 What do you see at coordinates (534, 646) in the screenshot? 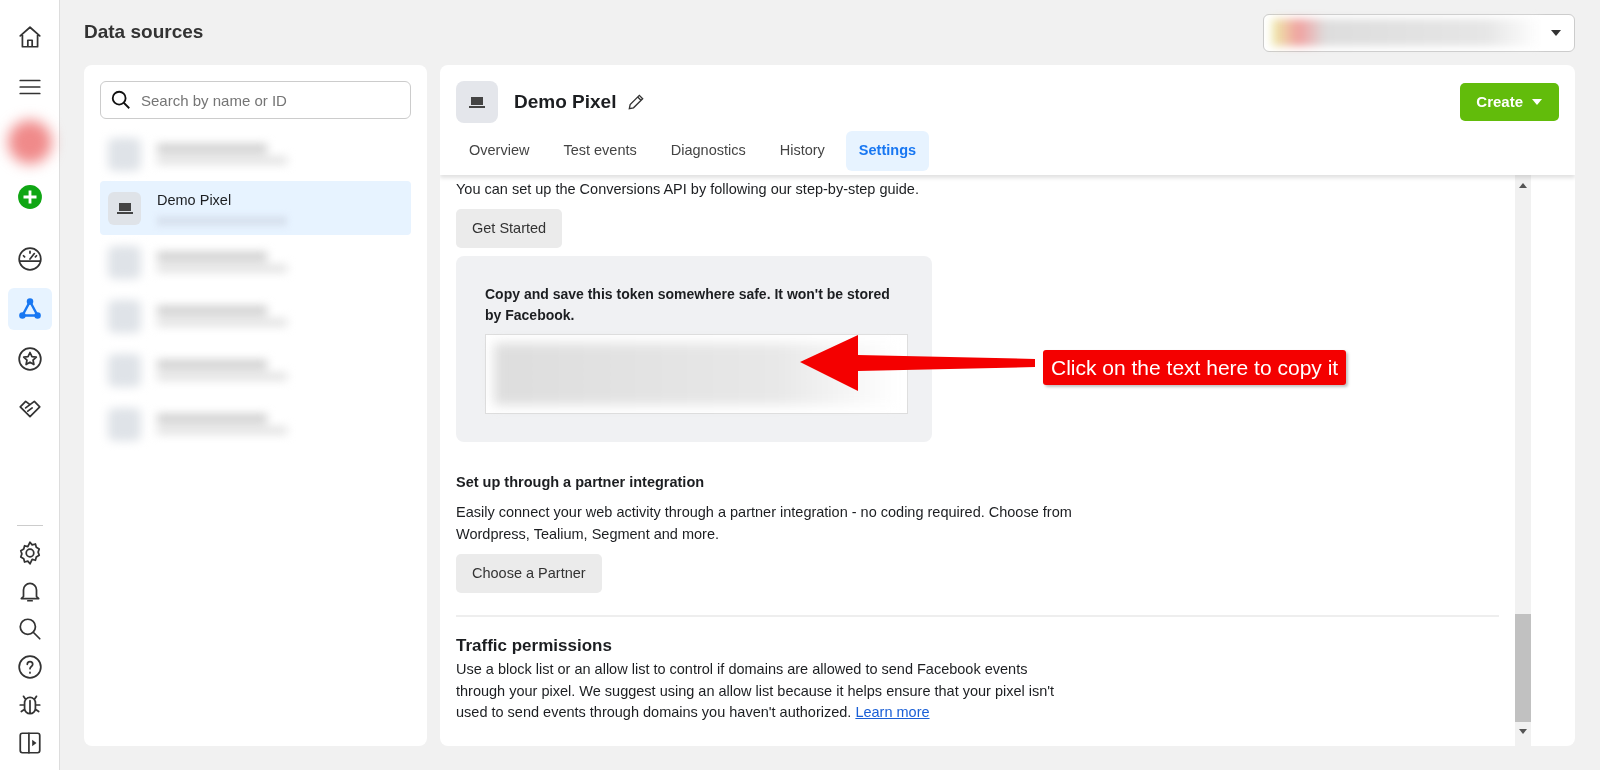
I see `section-heading: Traffic permissions` at bounding box center [534, 646].